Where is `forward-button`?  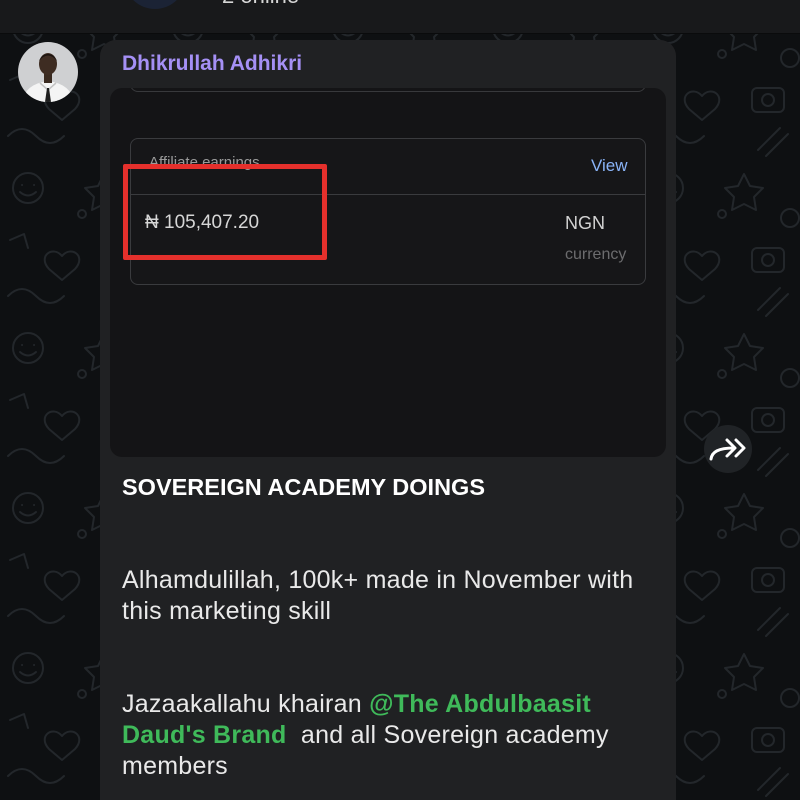 forward-button is located at coordinates (728, 449).